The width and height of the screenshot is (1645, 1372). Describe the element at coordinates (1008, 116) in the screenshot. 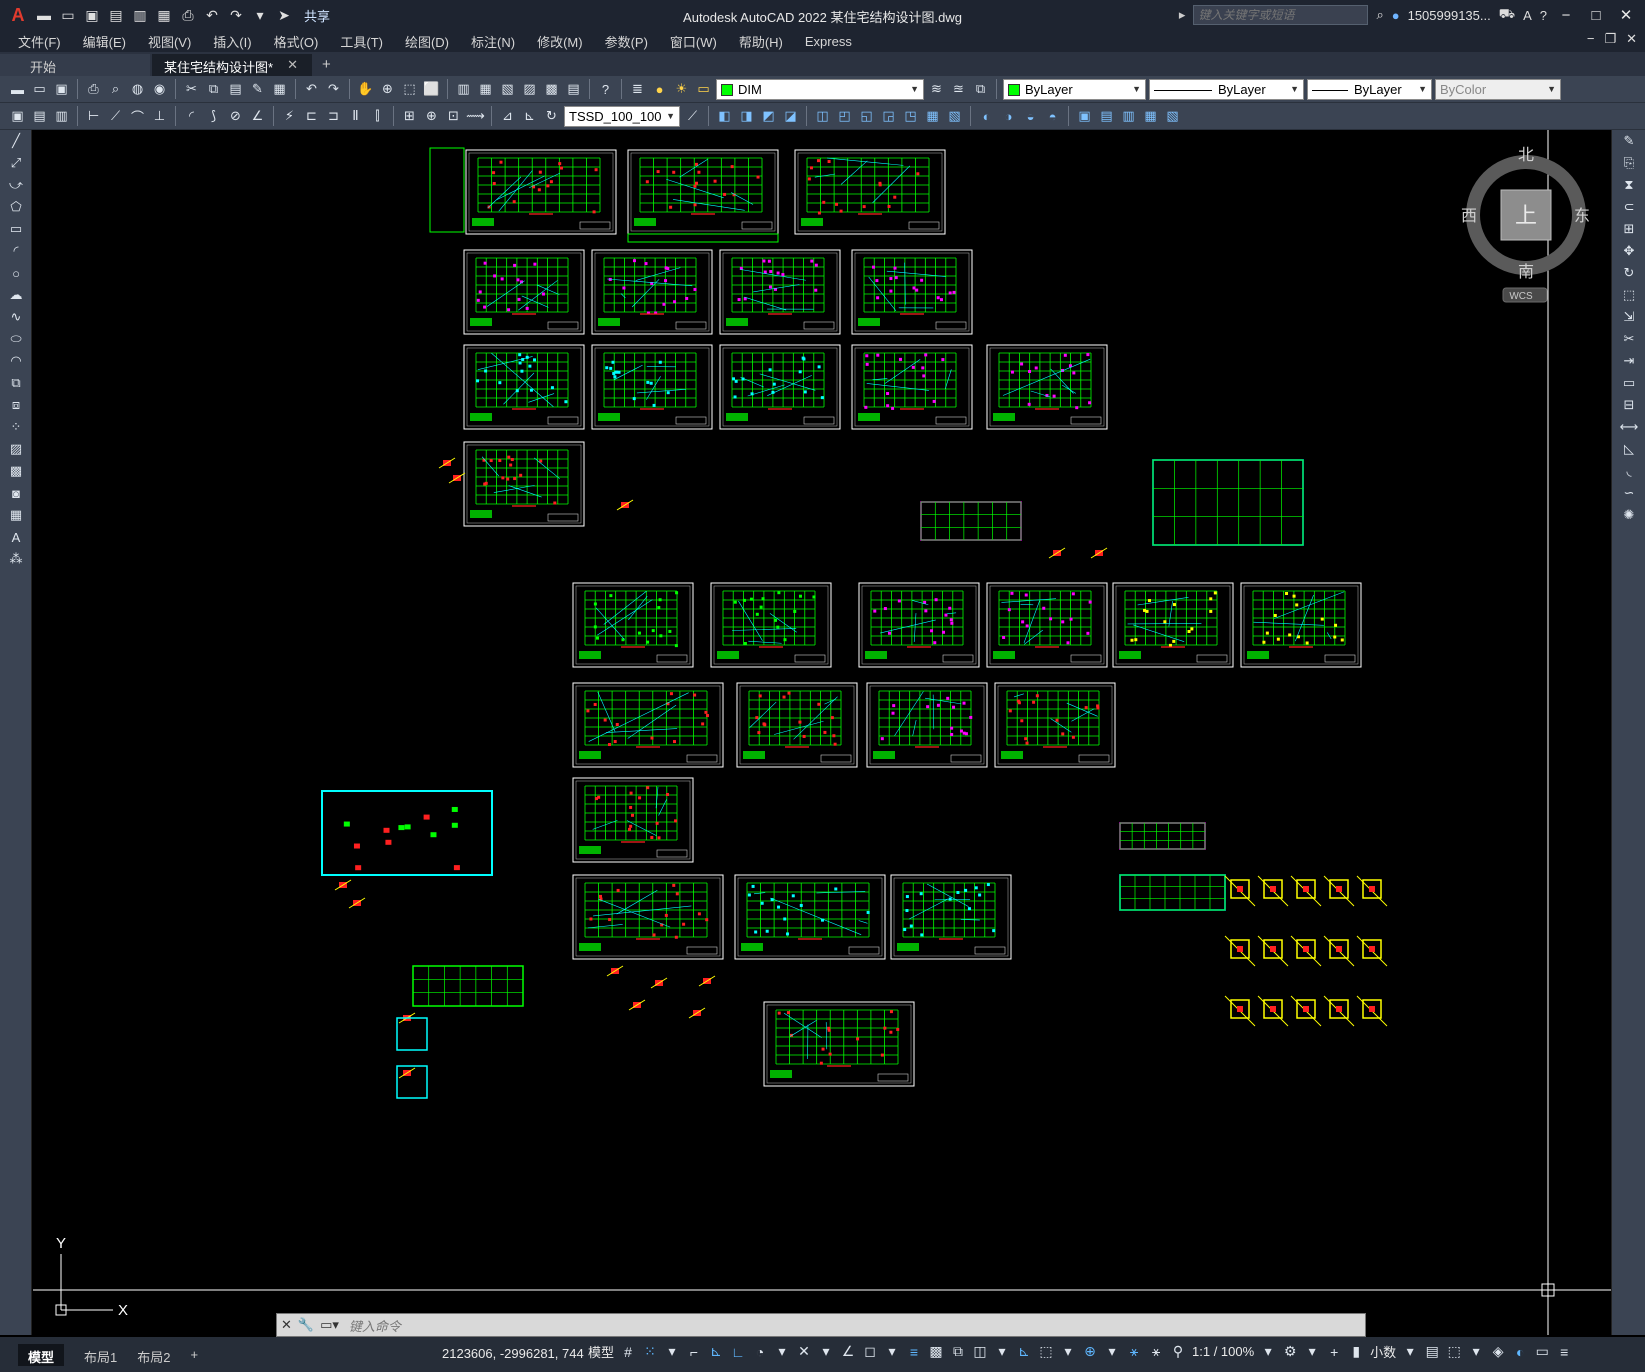

I see `object-icon-2: ◑` at that location.